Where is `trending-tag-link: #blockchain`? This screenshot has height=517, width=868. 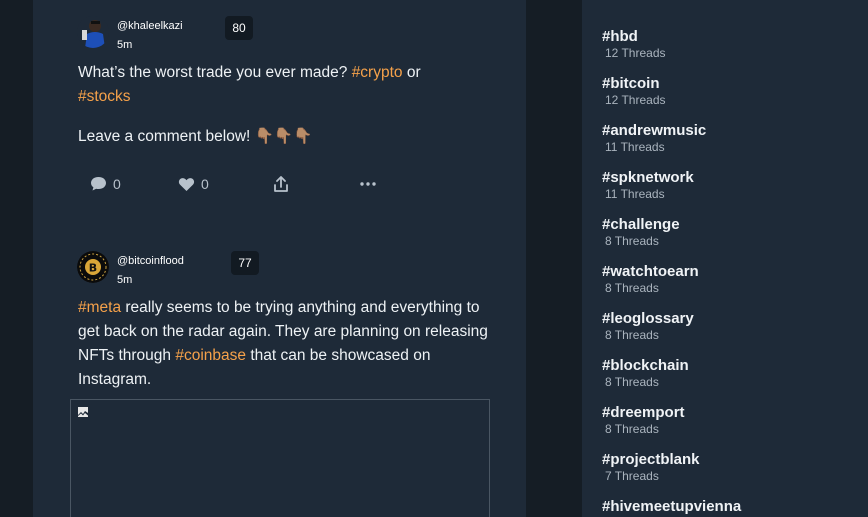 trending-tag-link: #blockchain is located at coordinates (732, 366).